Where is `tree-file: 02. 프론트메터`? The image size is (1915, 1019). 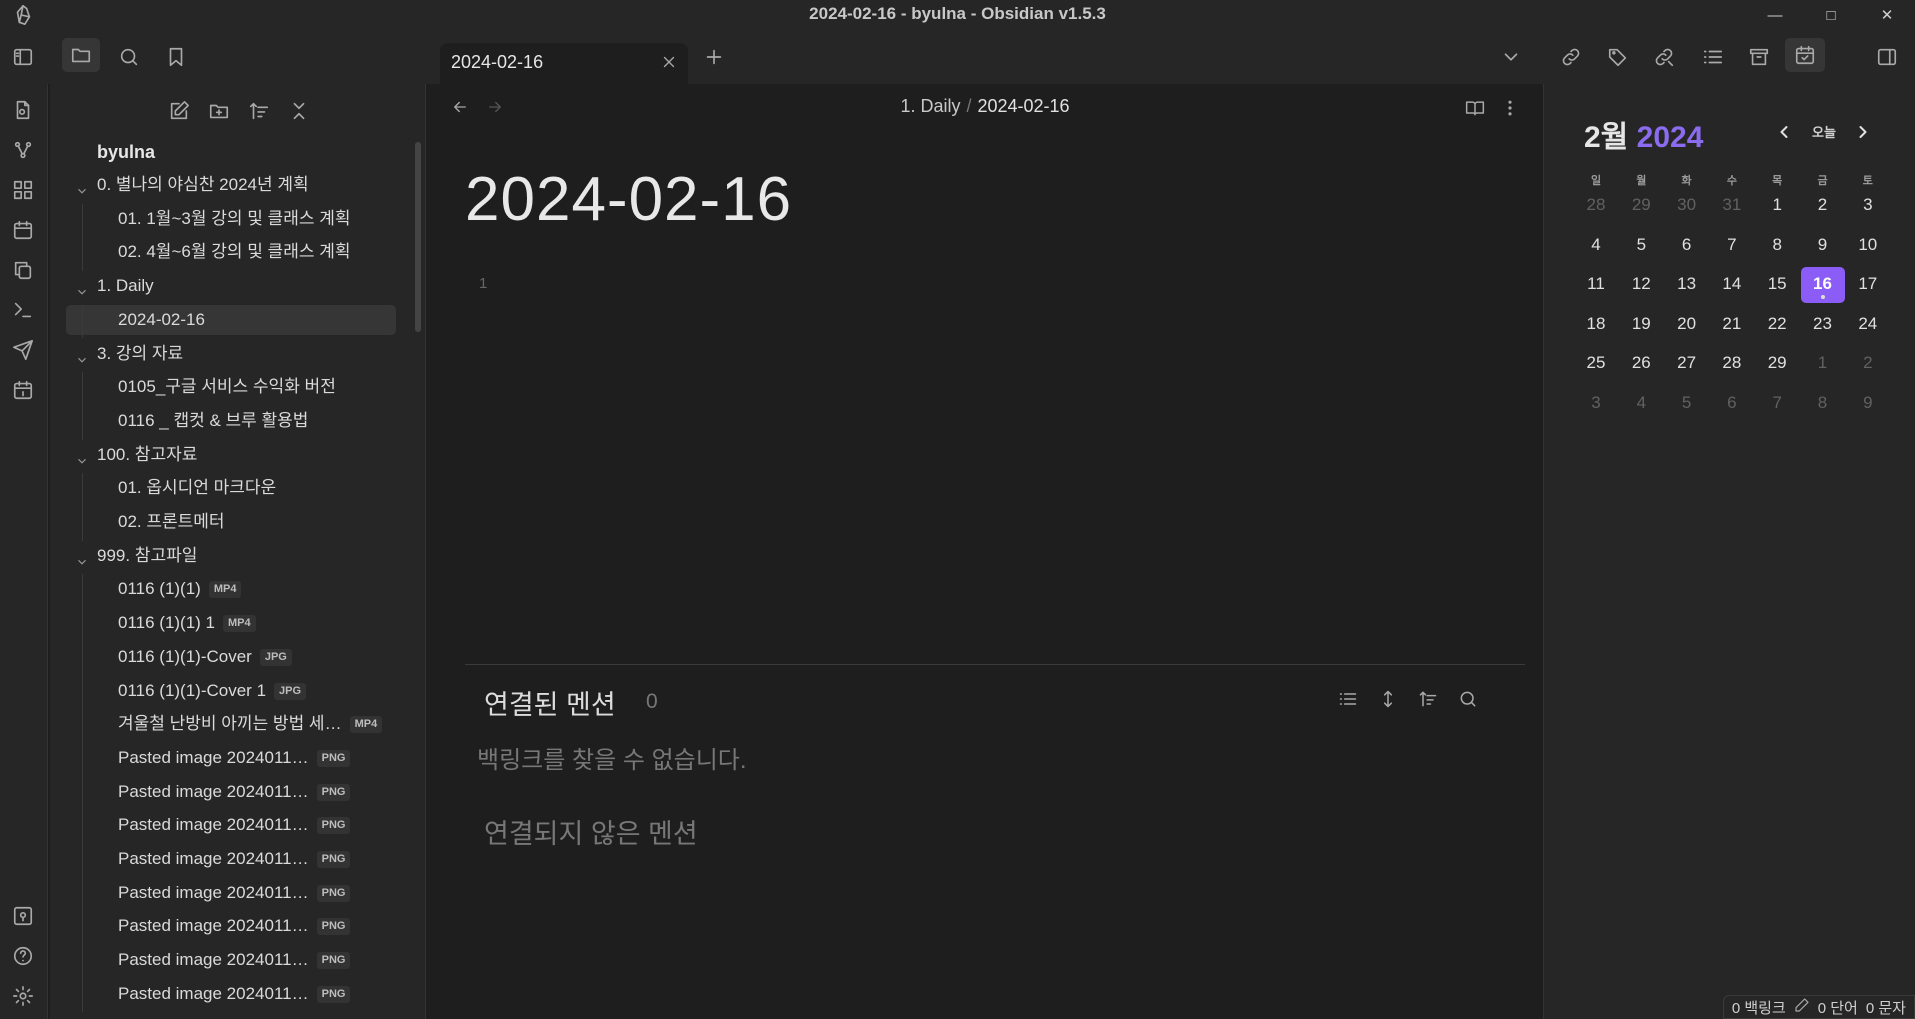
tree-file: 02. 프론트메터 is located at coordinates (171, 522).